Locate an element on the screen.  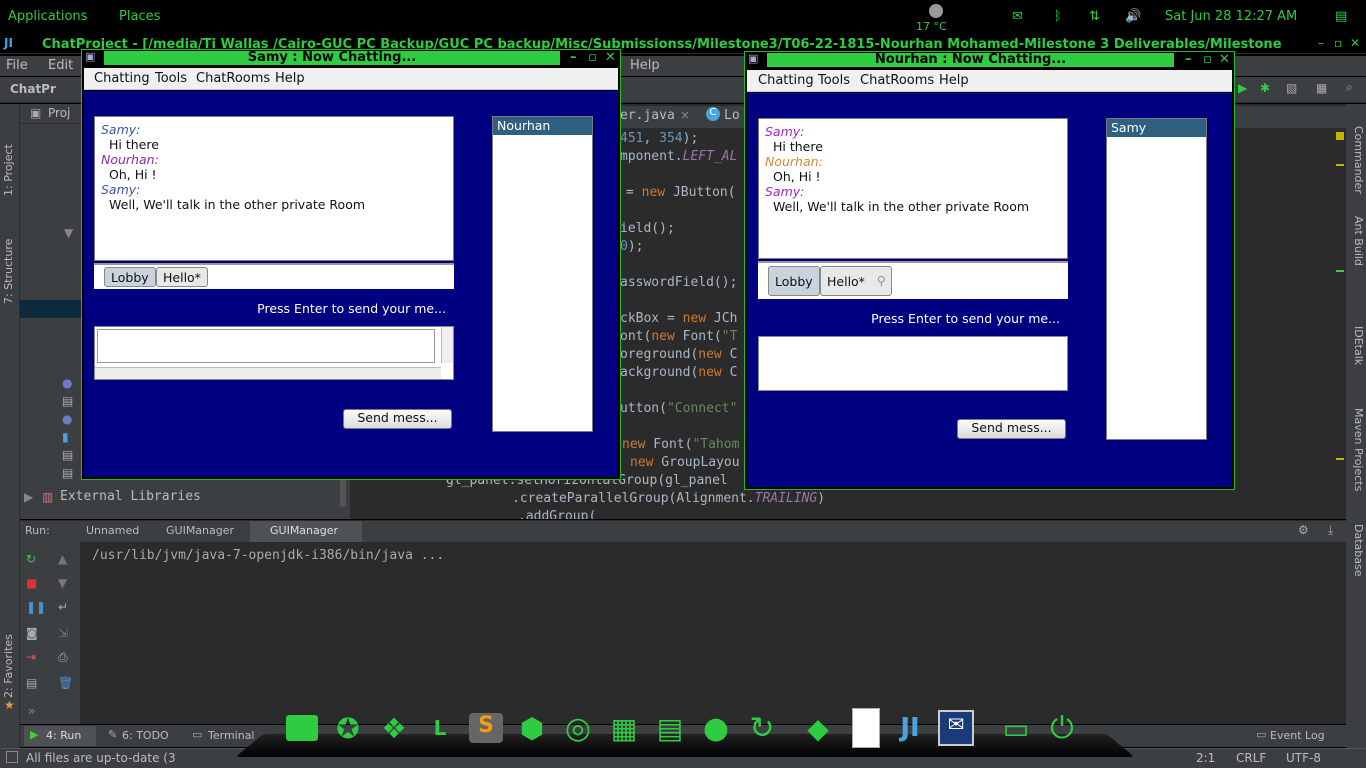
editor-tab: Lo is located at coordinates (732, 115).